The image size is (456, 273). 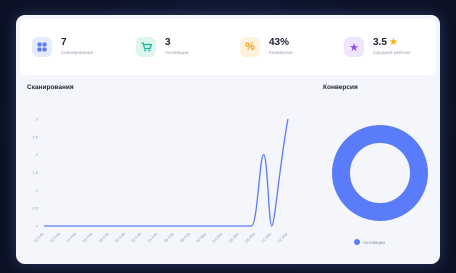 What do you see at coordinates (380, 173) in the screenshot?
I see `conversion-donut-slice` at bounding box center [380, 173].